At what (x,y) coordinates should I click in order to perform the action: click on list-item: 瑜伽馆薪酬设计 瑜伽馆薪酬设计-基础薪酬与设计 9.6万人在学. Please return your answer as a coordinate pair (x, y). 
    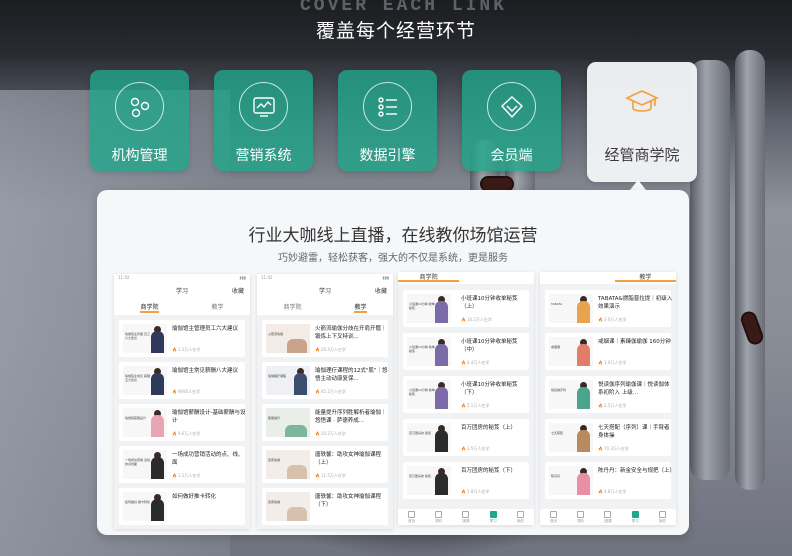
    Looking at the image, I should click on (182, 422).